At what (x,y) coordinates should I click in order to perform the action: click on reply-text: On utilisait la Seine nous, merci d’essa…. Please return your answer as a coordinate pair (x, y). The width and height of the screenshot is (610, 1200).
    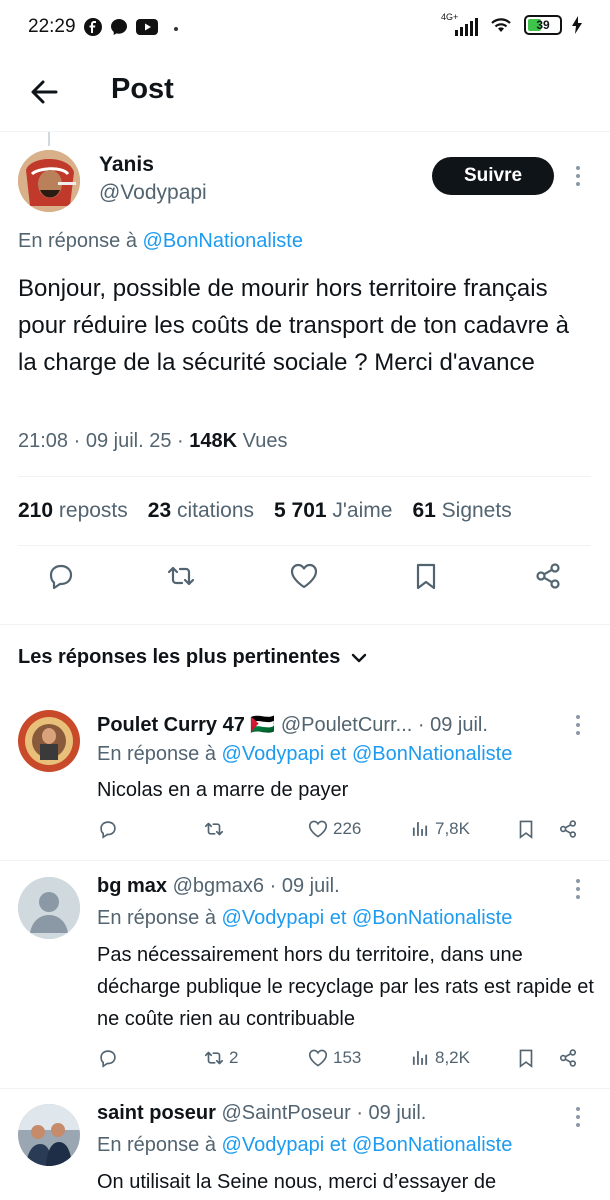
    Looking at the image, I should click on (297, 1182).